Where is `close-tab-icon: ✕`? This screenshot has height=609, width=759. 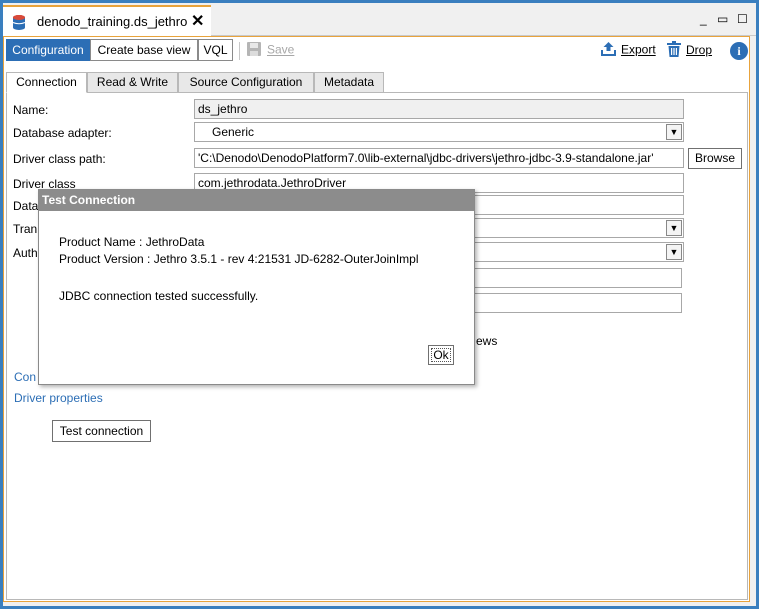 close-tab-icon: ✕ is located at coordinates (197, 21).